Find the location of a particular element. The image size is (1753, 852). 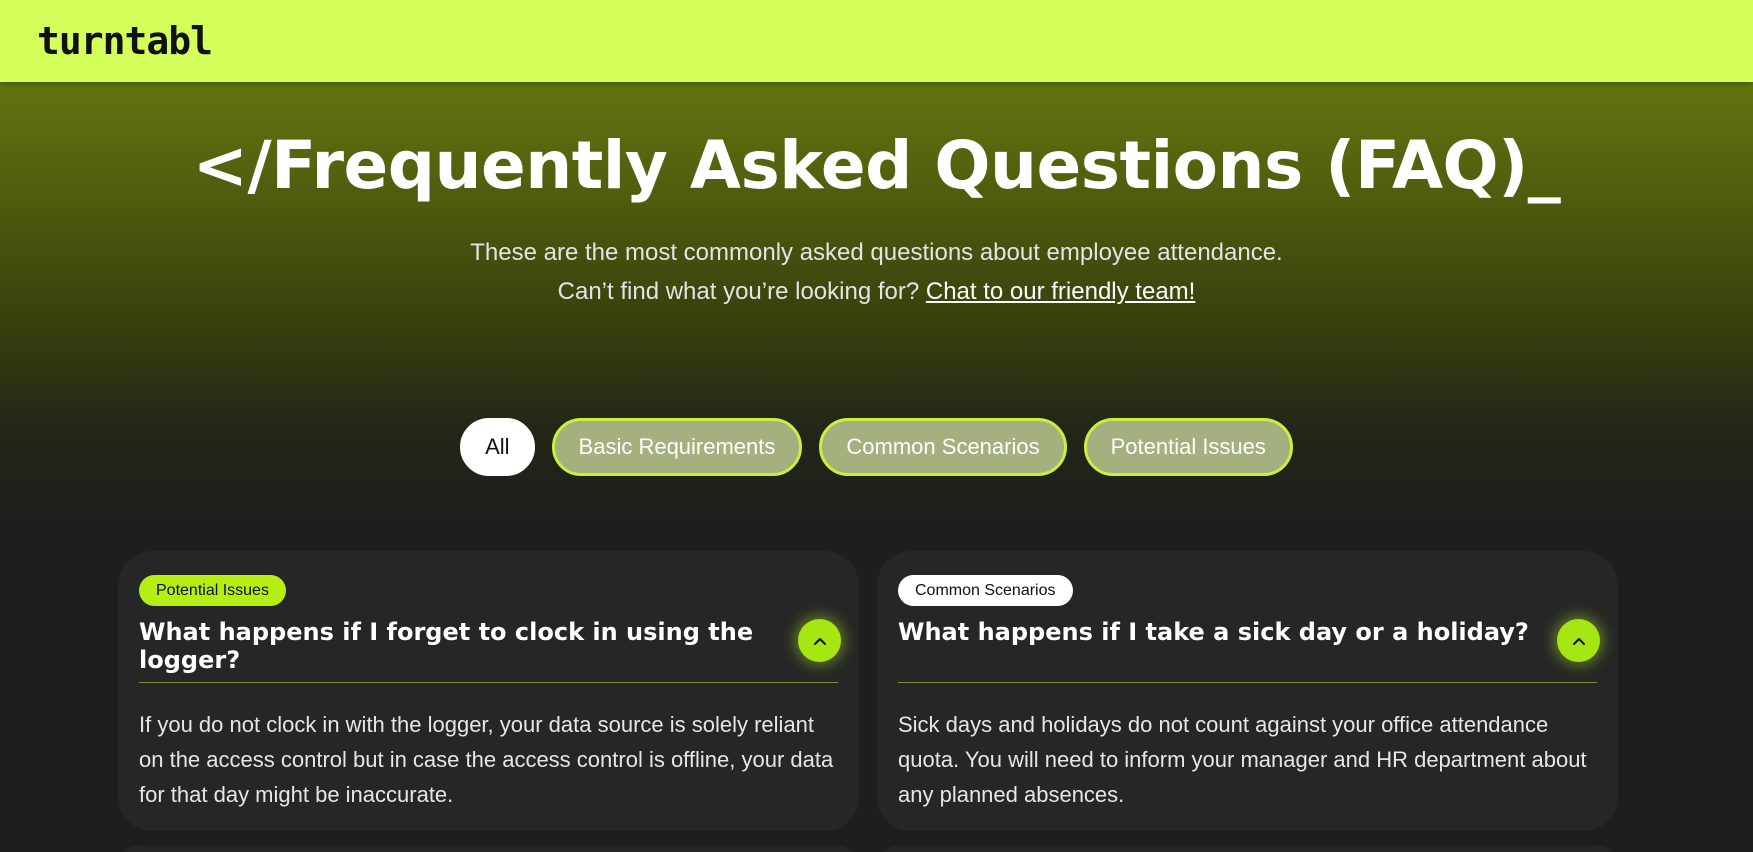

faq-category-tag: Potential Issues is located at coordinates (212, 590).